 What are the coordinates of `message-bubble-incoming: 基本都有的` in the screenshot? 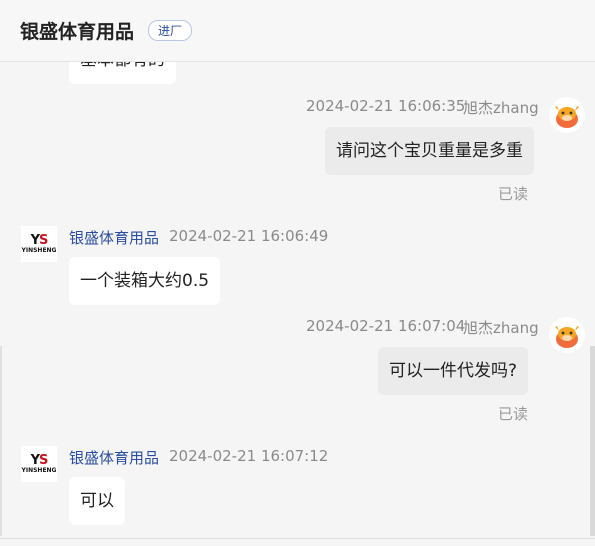 It's located at (122, 73).